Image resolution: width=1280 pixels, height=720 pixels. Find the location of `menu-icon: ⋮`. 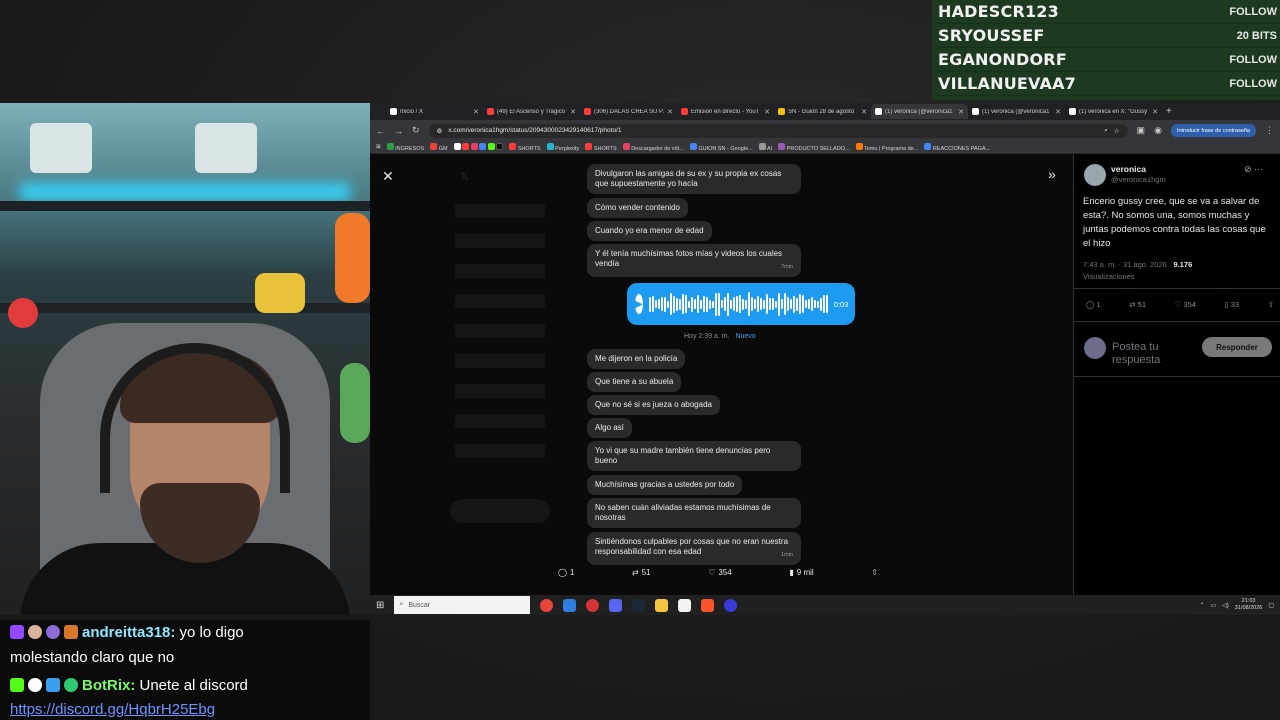

menu-icon: ⋮ is located at coordinates (1269, 130).